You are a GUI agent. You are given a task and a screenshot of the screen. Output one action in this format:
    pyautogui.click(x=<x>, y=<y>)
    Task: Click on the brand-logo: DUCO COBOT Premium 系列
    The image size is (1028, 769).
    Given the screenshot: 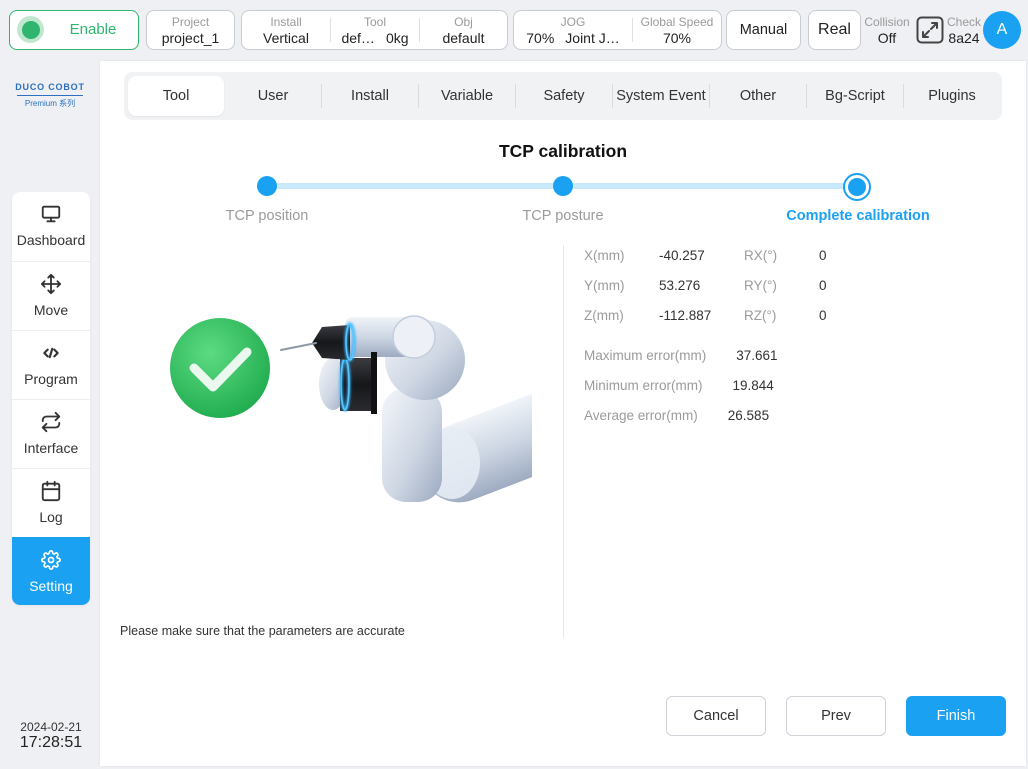 What is the action you would take?
    pyautogui.click(x=50, y=95)
    